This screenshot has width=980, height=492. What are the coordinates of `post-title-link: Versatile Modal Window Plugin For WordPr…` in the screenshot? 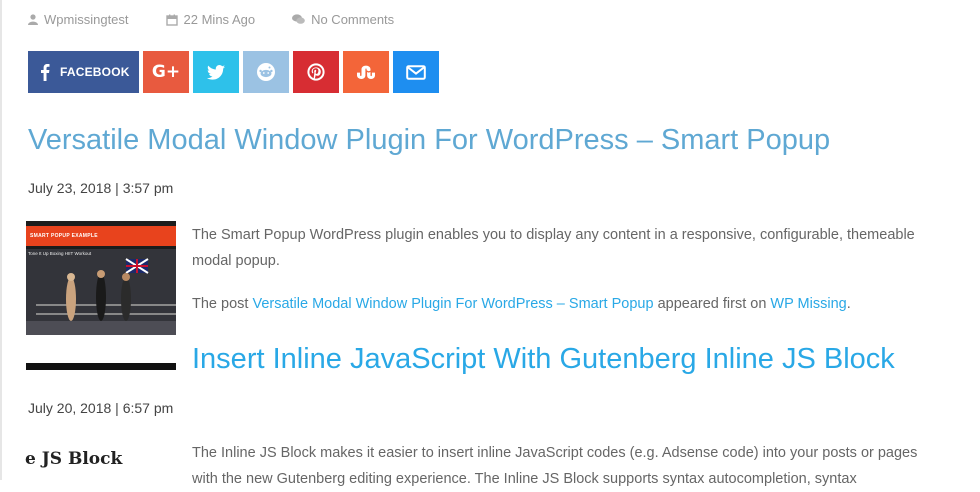 It's located at (429, 140).